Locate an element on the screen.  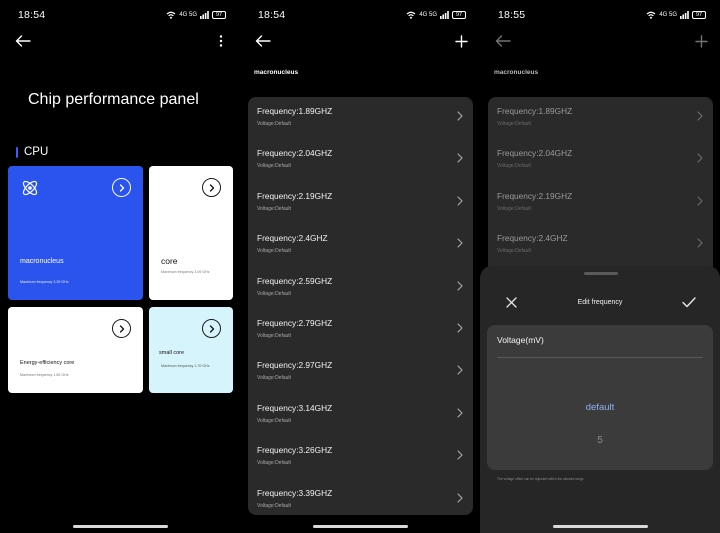
divider is located at coordinates (600, 357).